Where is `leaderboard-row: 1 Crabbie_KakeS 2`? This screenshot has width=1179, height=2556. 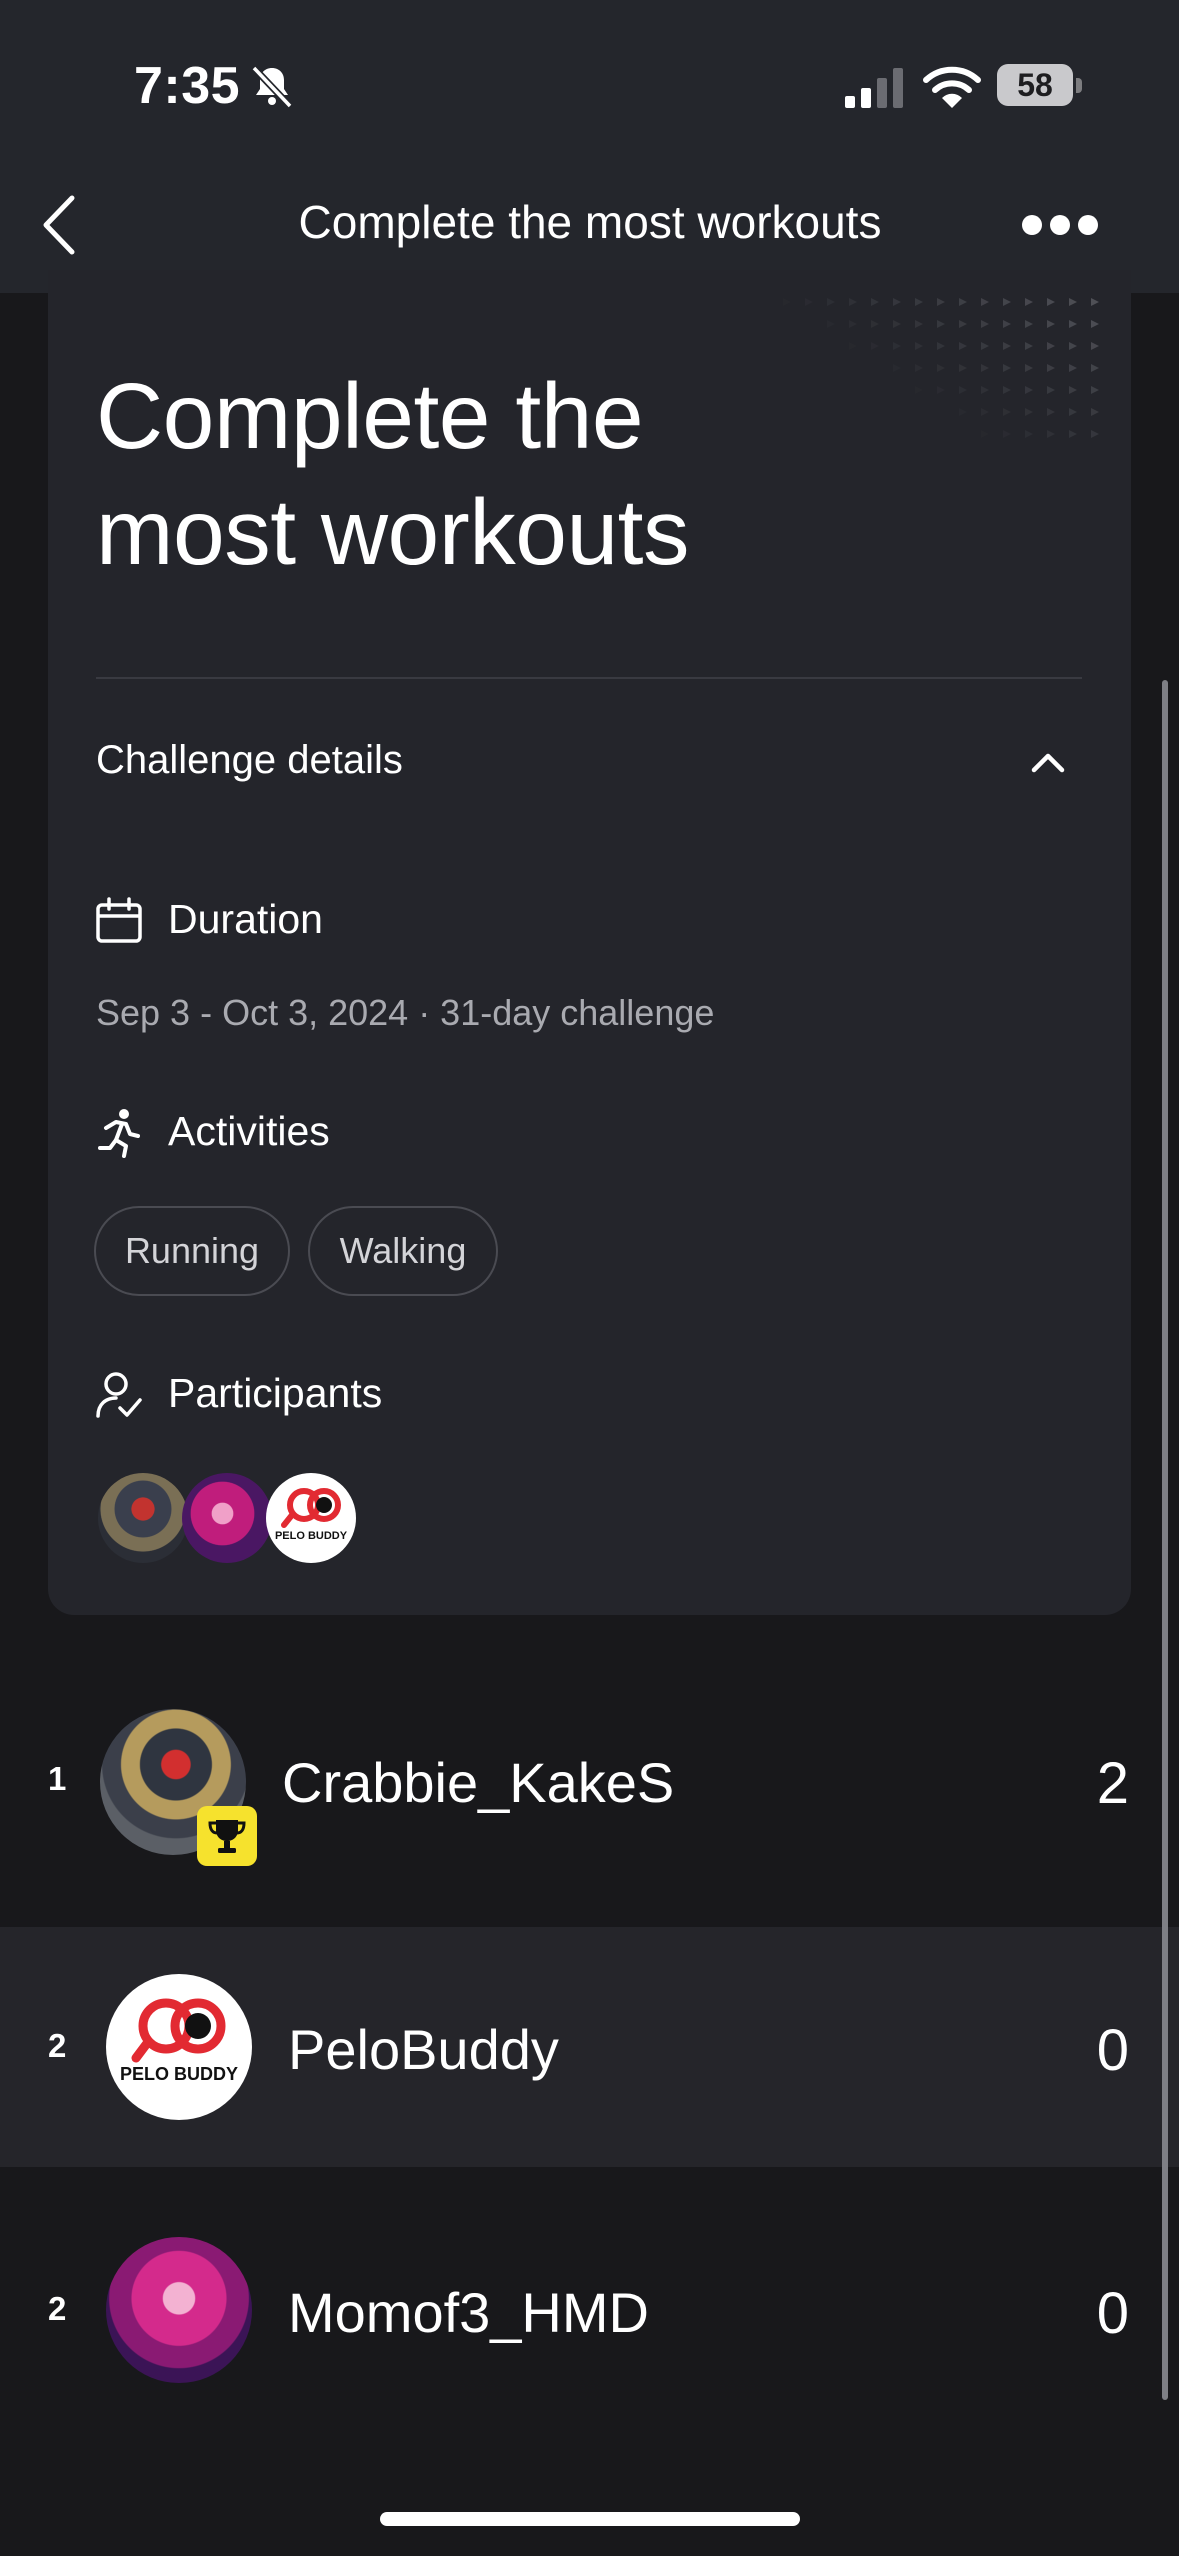
leaderboard-row: 1 Crabbie_KakeS 2 is located at coordinates (589, 1780).